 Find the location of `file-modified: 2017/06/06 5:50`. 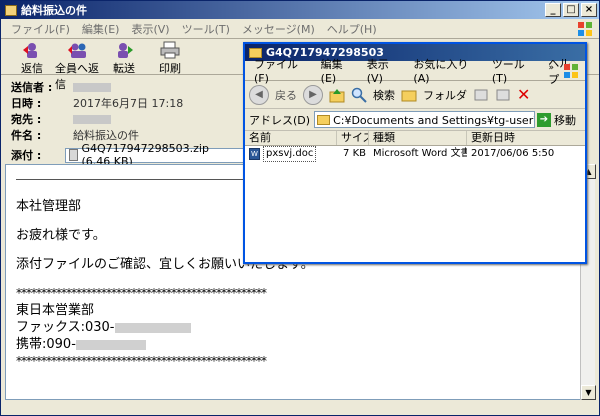

file-modified: 2017/06/06 5:50 is located at coordinates (513, 153).